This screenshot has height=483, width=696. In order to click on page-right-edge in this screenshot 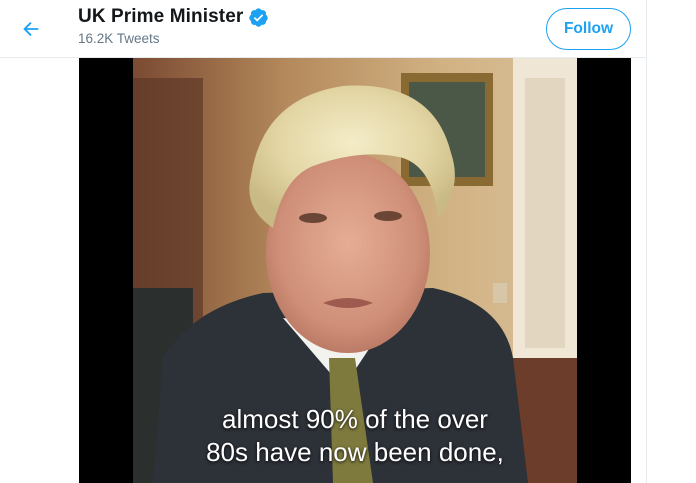, I will do `click(671, 241)`.